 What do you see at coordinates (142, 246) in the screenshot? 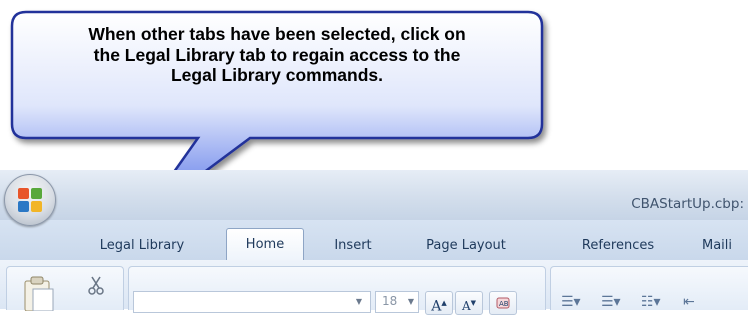
I see `tab-legal-library: Legal Library` at bounding box center [142, 246].